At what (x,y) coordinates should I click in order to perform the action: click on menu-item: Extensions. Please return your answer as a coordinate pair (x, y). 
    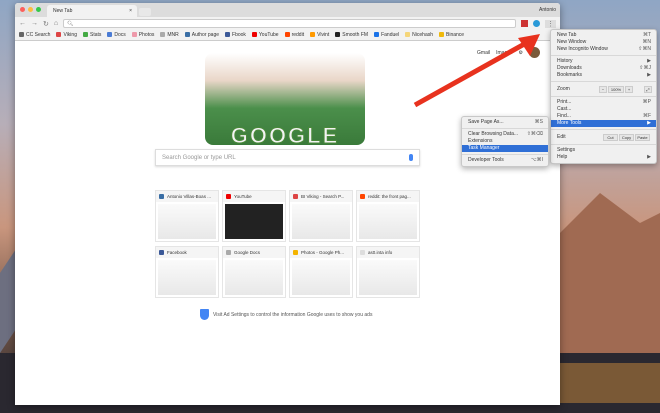
    Looking at the image, I should click on (505, 141).